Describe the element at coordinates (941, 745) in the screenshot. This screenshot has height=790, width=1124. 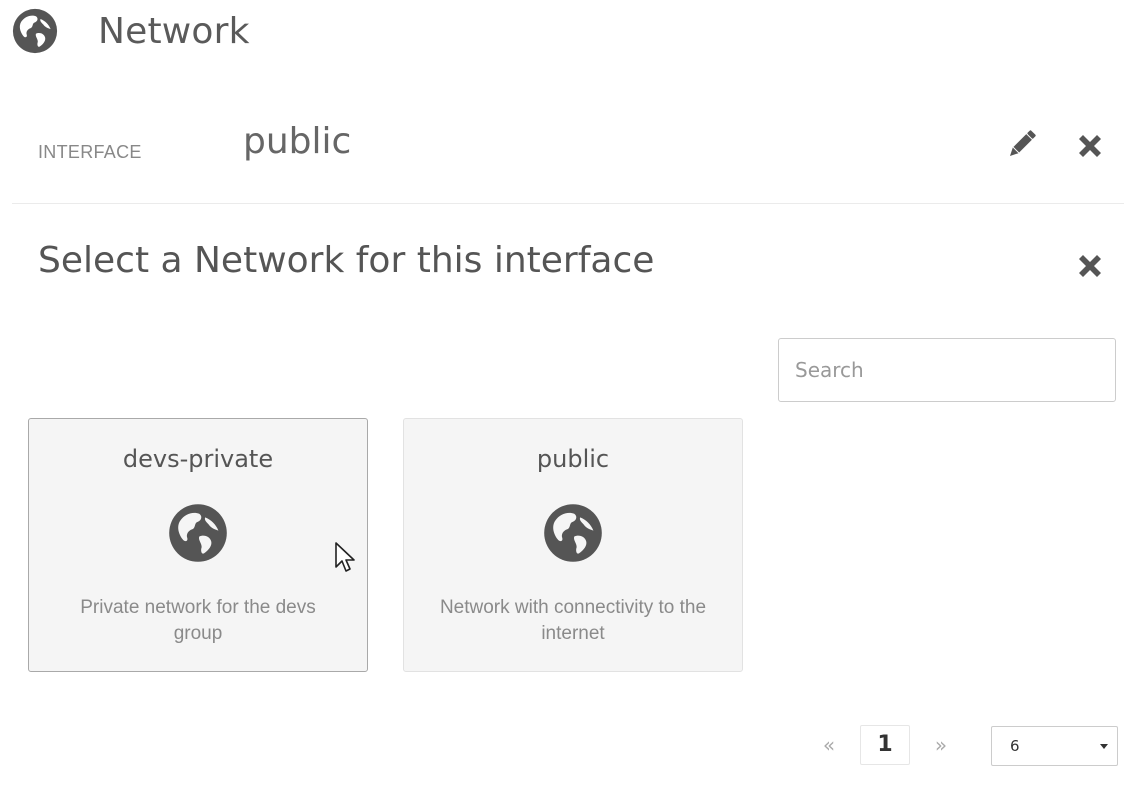
I see `pagination-next: »` at that location.